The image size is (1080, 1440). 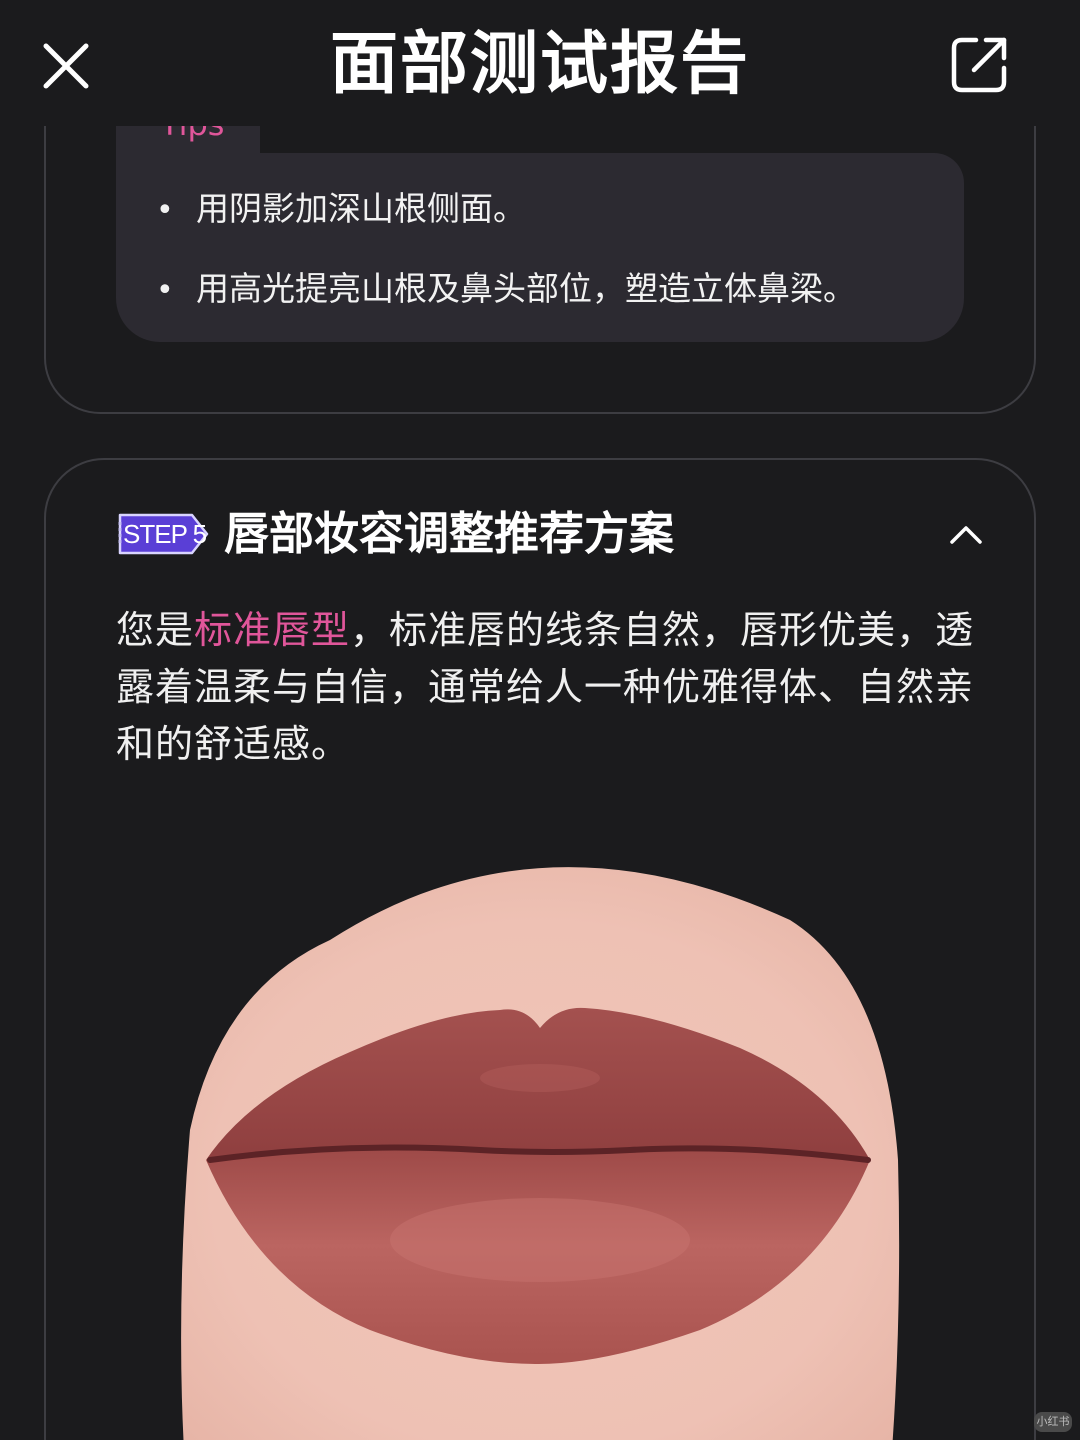 I want to click on chevron-up-icon, so click(x=966, y=535).